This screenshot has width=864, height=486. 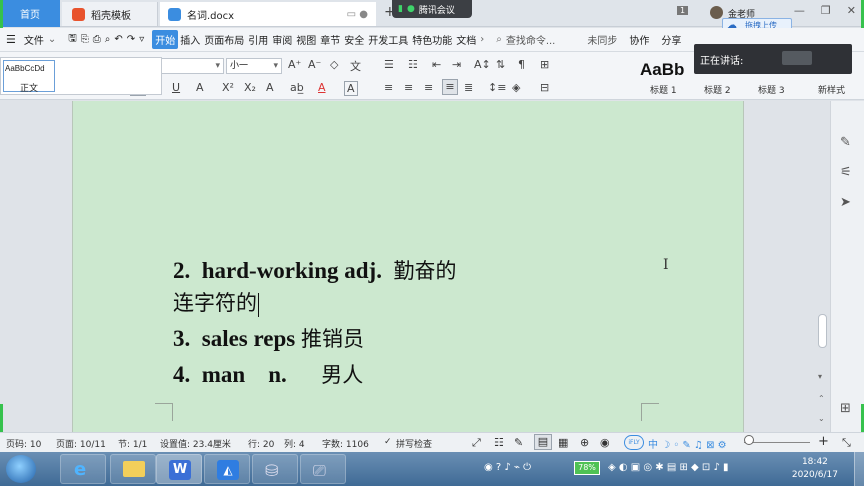 What do you see at coordinates (717, 89) in the screenshot?
I see `style-heading2-label: 标题 2` at bounding box center [717, 89].